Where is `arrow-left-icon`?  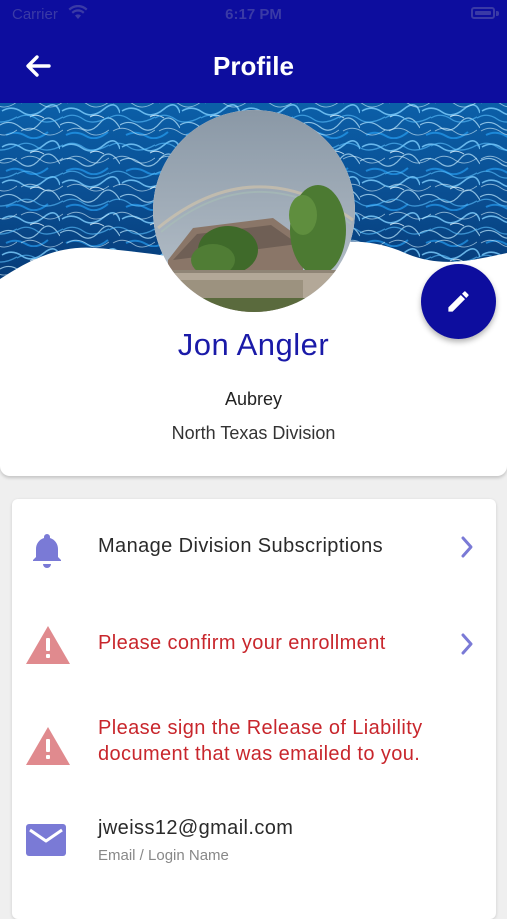 arrow-left-icon is located at coordinates (38, 66).